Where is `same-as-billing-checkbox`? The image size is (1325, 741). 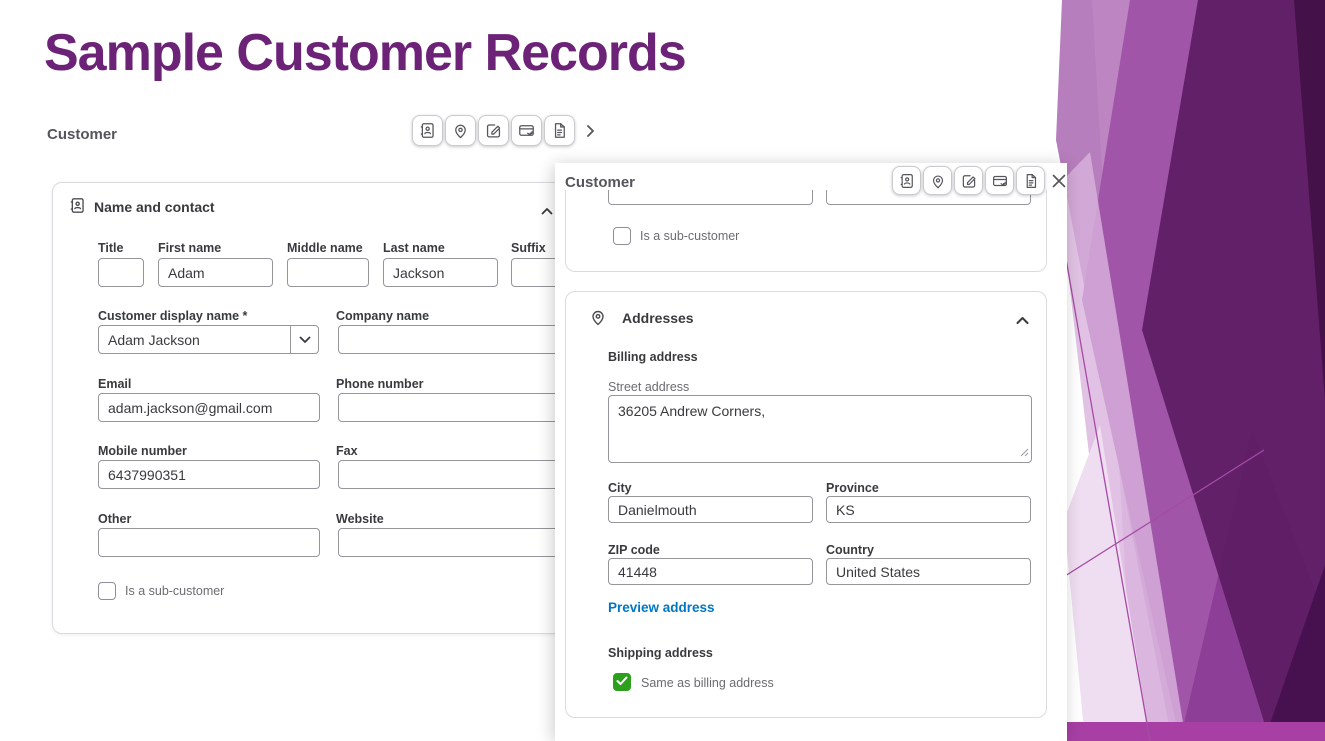 same-as-billing-checkbox is located at coordinates (622, 682).